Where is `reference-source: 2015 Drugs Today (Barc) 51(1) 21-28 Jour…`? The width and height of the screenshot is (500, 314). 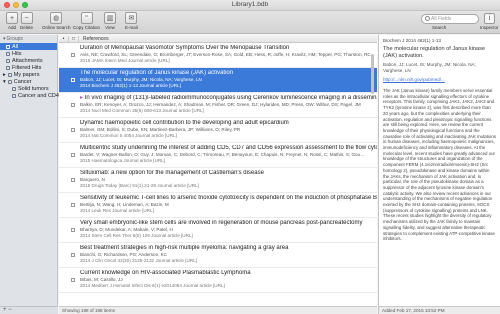
reference-source: 2015 Drugs Today (Barc) 51(1) 21-28 Jour… is located at coordinates (139, 185).